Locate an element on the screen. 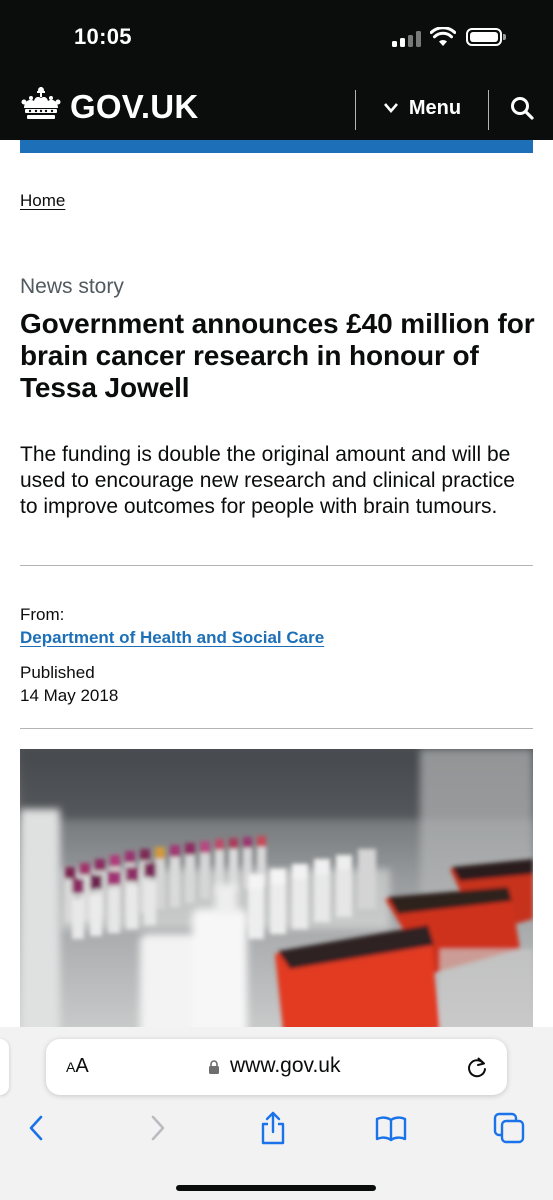  aa-big: A is located at coordinates (82, 1066).